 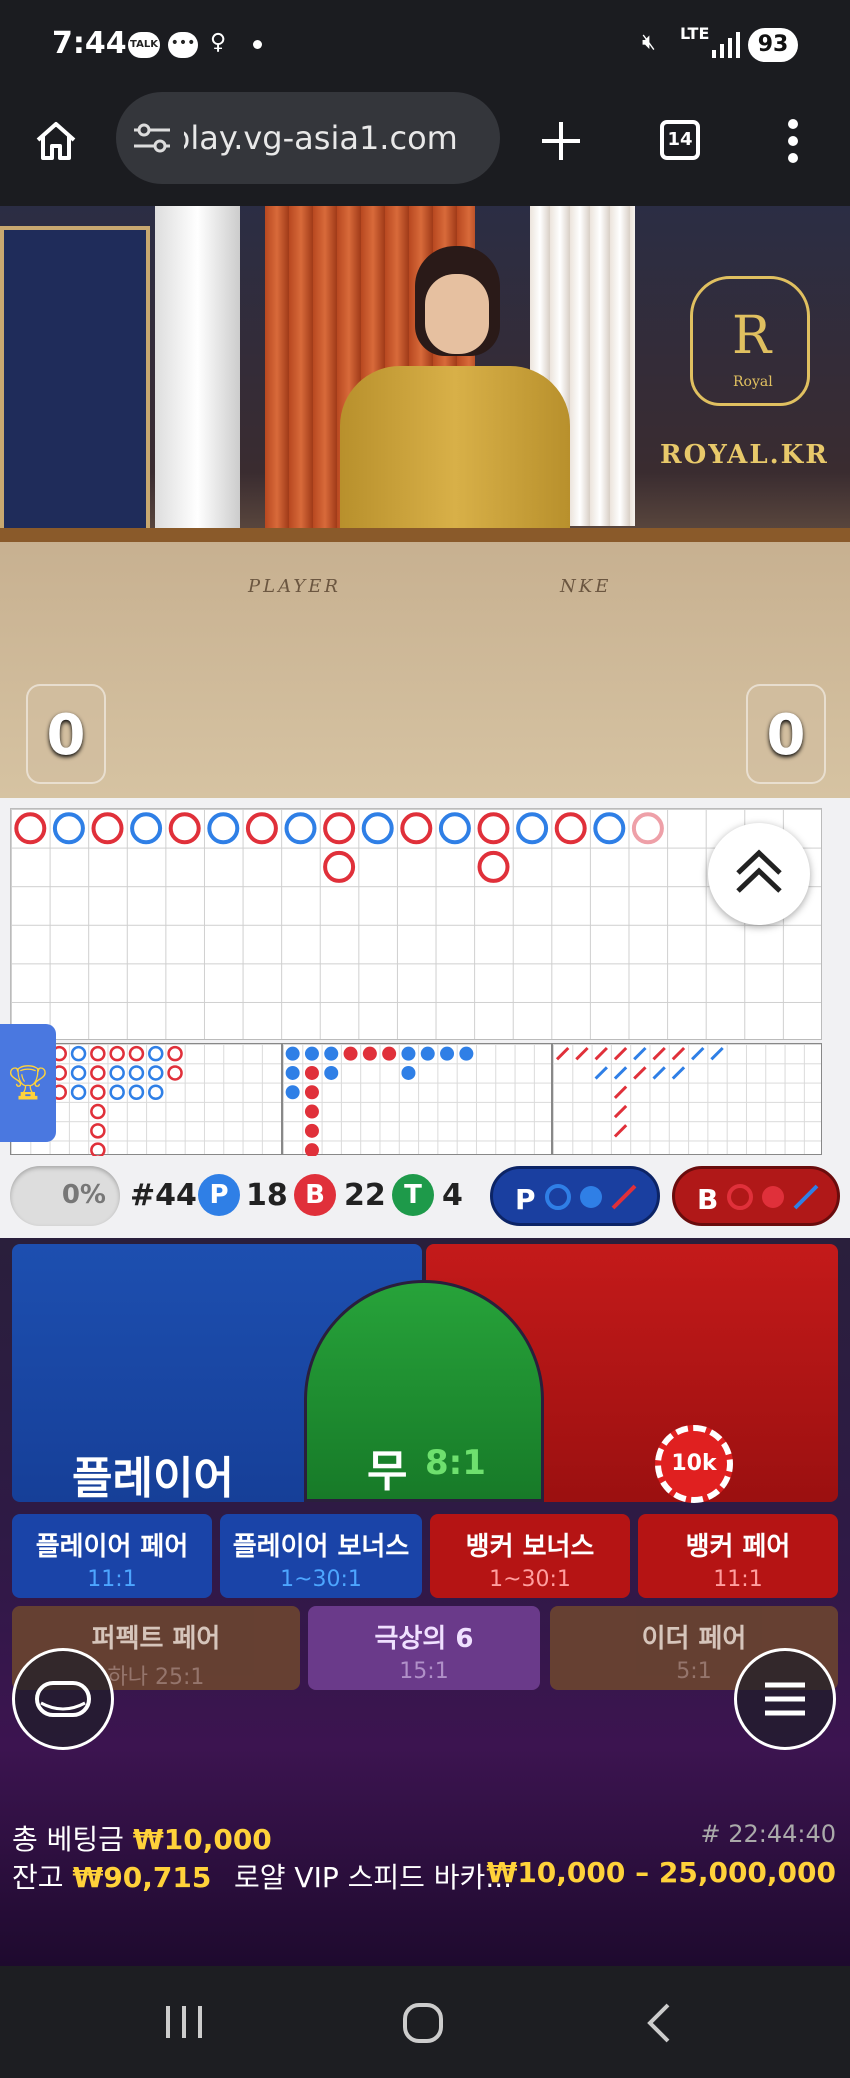 I want to click on win-percent-toggle: 0%, so click(x=65, y=1196).